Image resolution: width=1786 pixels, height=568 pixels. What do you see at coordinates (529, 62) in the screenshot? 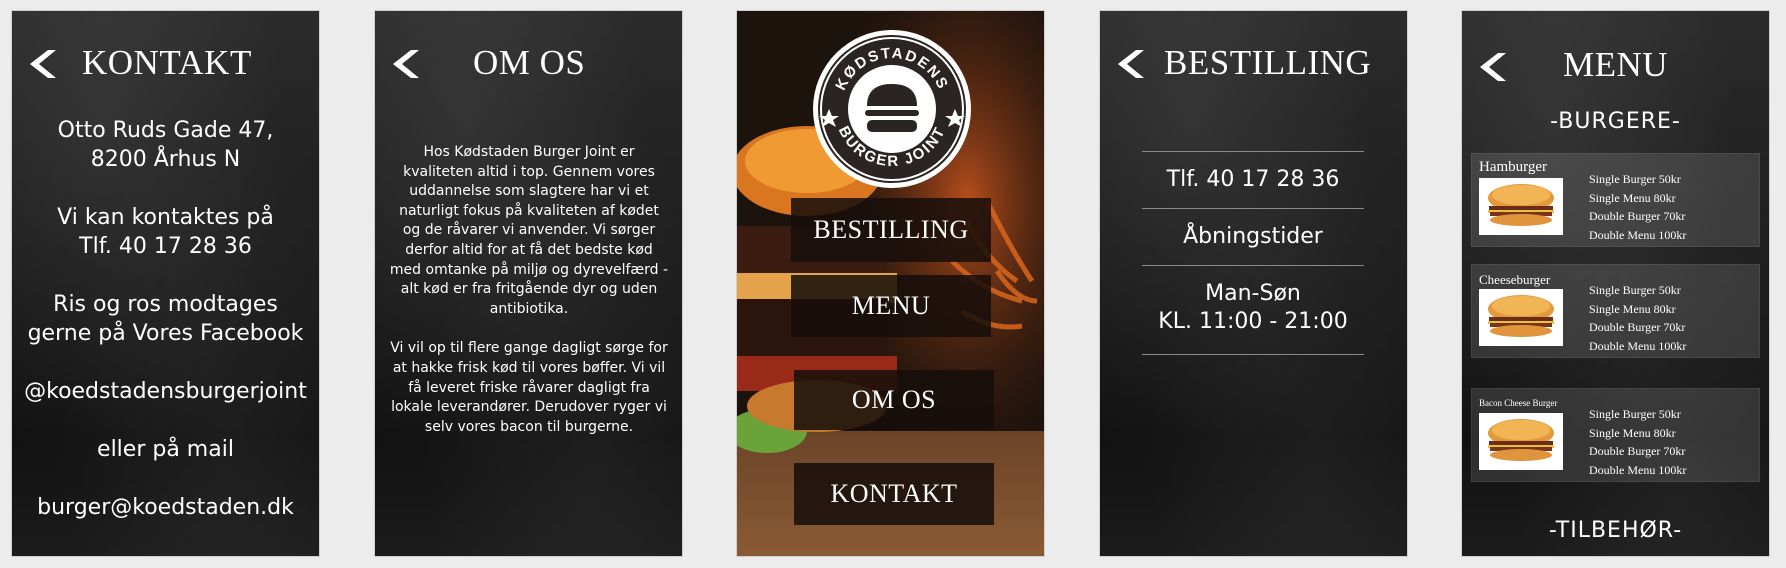
I see `page-title: OM OS` at bounding box center [529, 62].